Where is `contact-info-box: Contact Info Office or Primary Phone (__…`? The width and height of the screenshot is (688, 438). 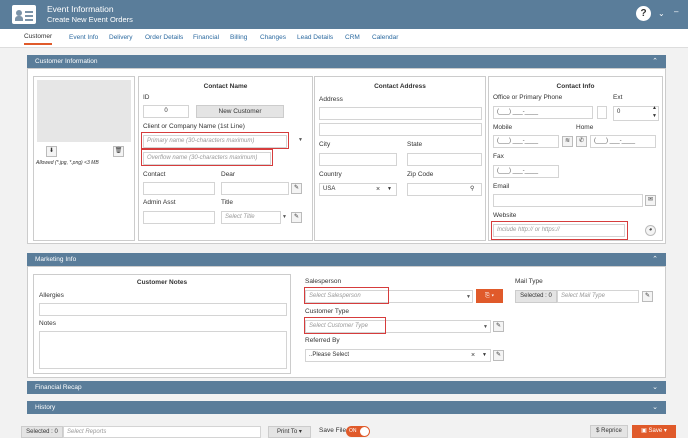 contact-info-box: Contact Info Office or Primary Phone (__… is located at coordinates (575, 158).